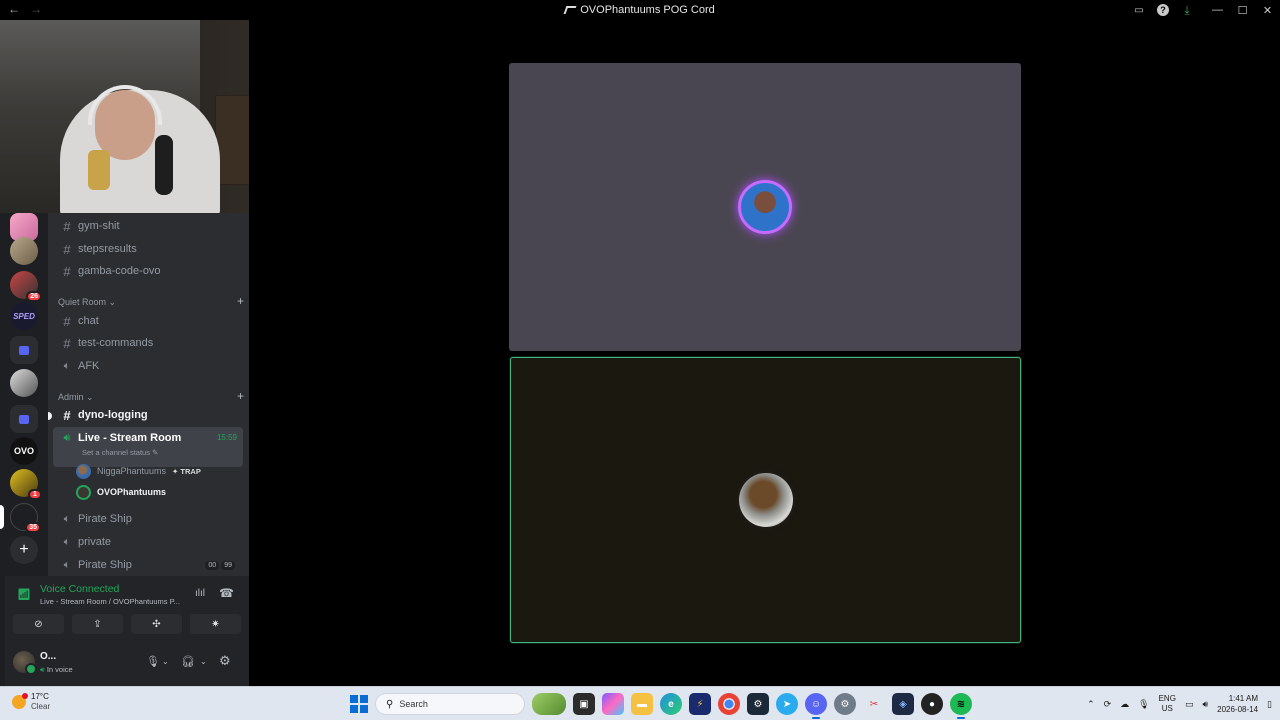 Image resolution: width=1280 pixels, height=720 pixels. I want to click on task-view-icon: ▣, so click(584, 704).